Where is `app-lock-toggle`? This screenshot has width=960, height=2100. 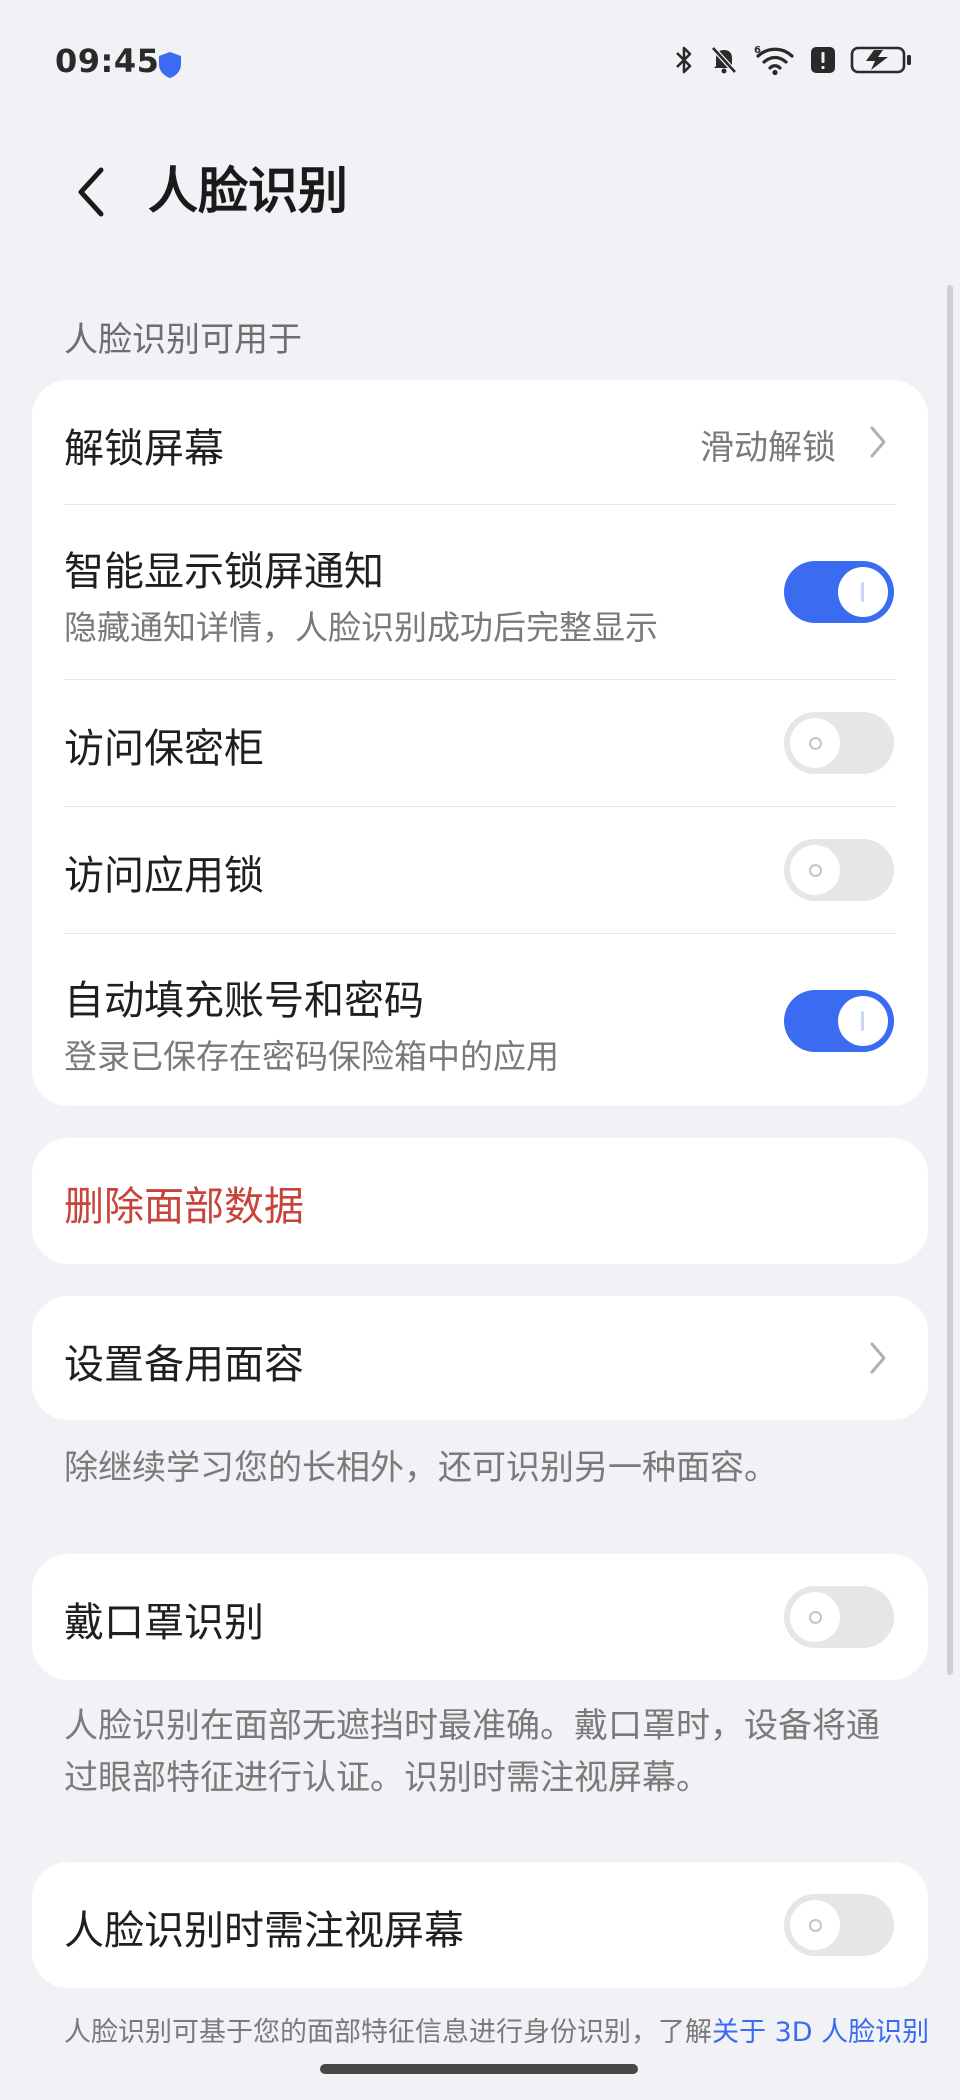
app-lock-toggle is located at coordinates (839, 870).